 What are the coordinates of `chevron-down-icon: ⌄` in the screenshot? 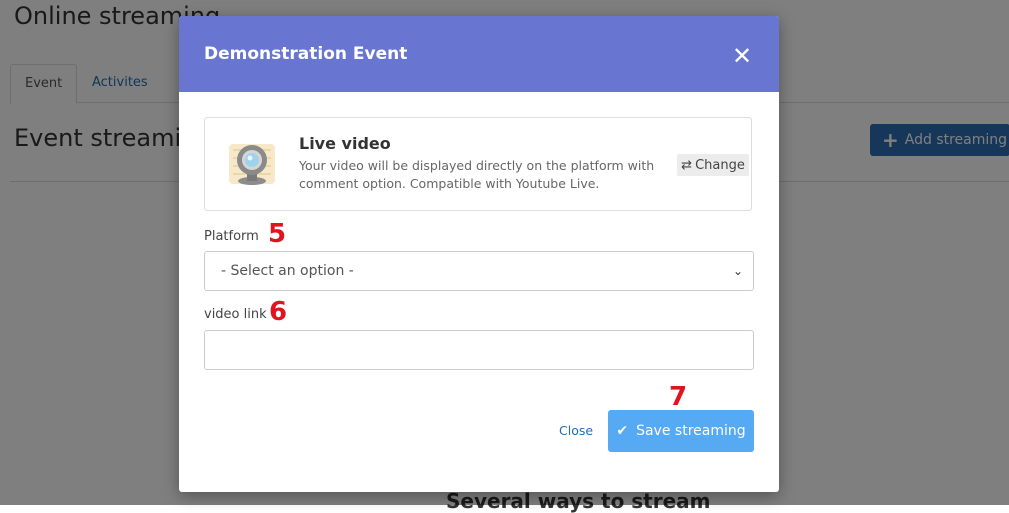 It's located at (737, 271).